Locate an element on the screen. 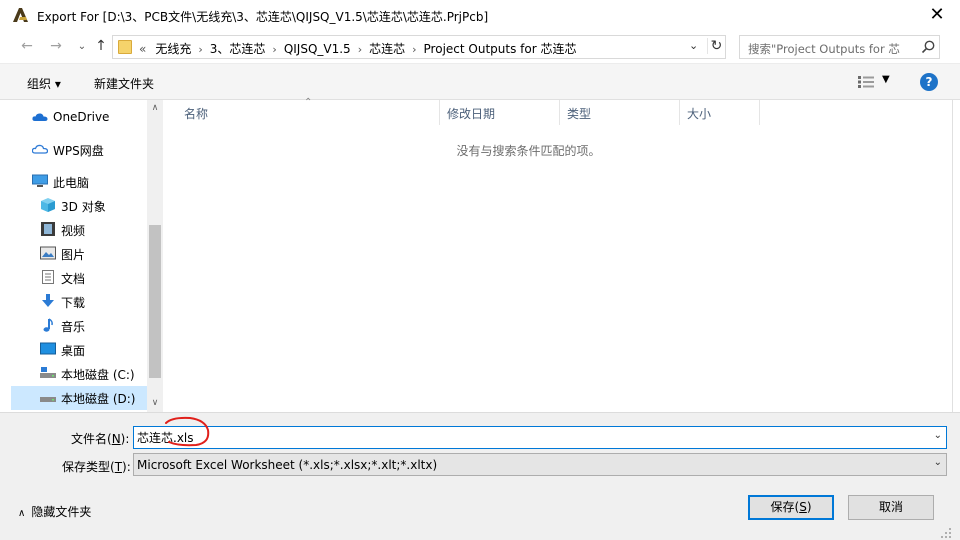 The height and width of the screenshot is (540, 960). sidebar-item-onedrive: OneDrive is located at coordinates (89, 118).